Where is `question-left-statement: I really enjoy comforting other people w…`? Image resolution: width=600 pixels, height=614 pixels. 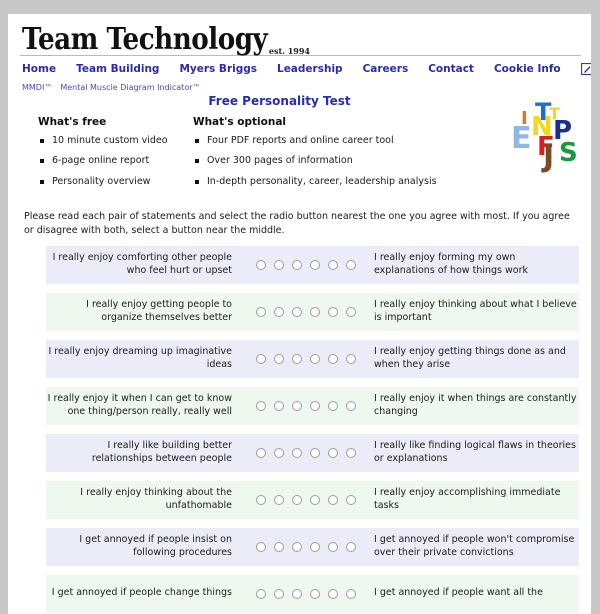
question-left-statement: I really enjoy comforting other people w… is located at coordinates (142, 263).